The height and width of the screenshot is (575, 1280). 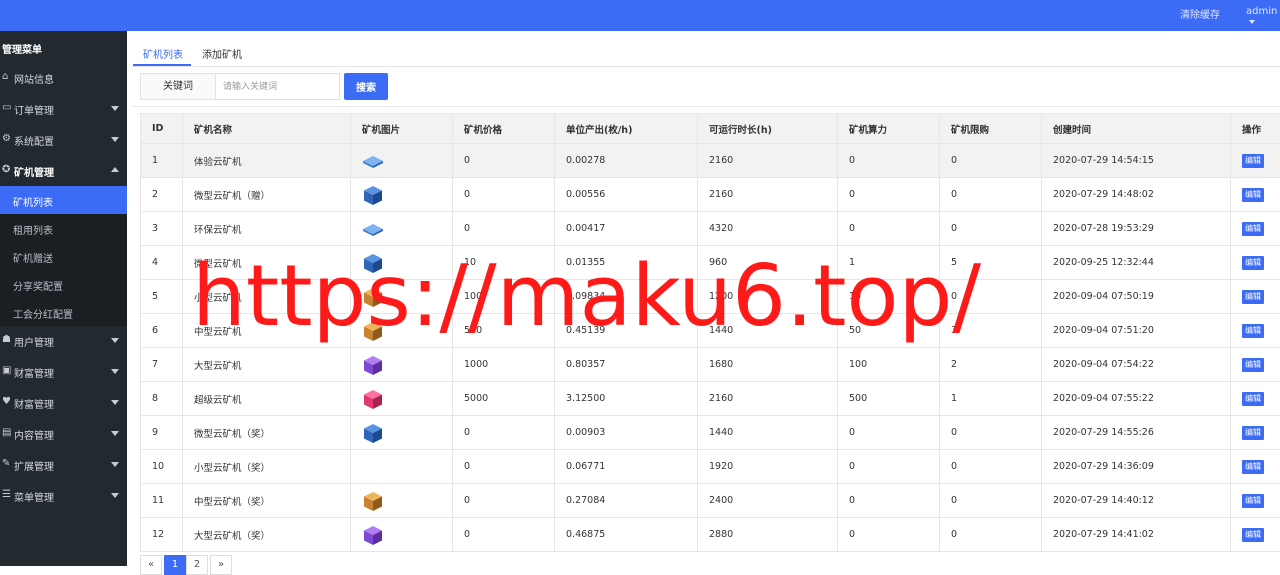 What do you see at coordinates (63, 433) in the screenshot?
I see `sidebar-item-content-management: ▤内容管理` at bounding box center [63, 433].